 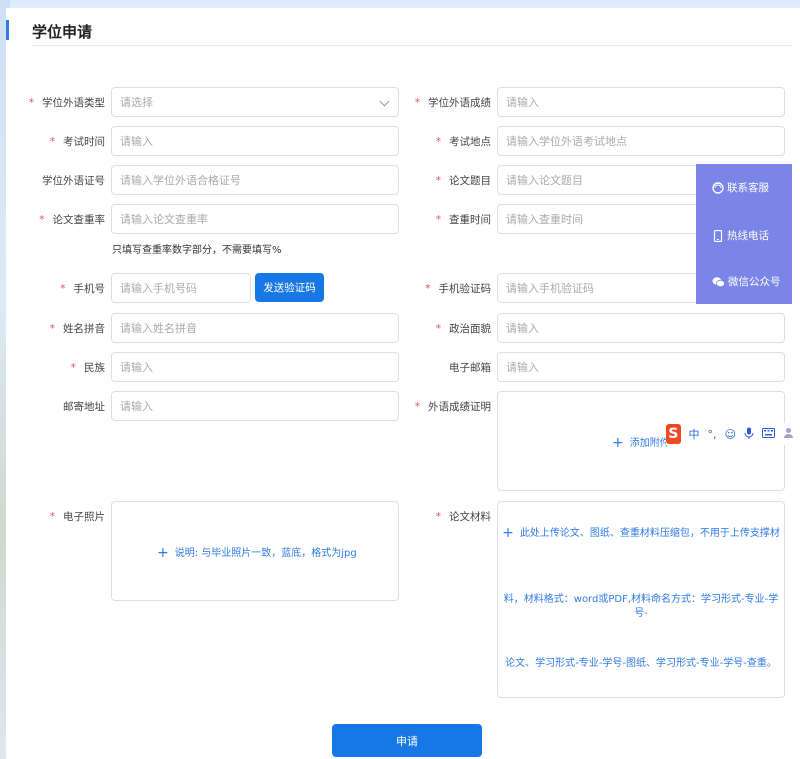 What do you see at coordinates (255, 219) in the screenshot?
I see `plagiarism-rate-input: 请输入论文查重率` at bounding box center [255, 219].